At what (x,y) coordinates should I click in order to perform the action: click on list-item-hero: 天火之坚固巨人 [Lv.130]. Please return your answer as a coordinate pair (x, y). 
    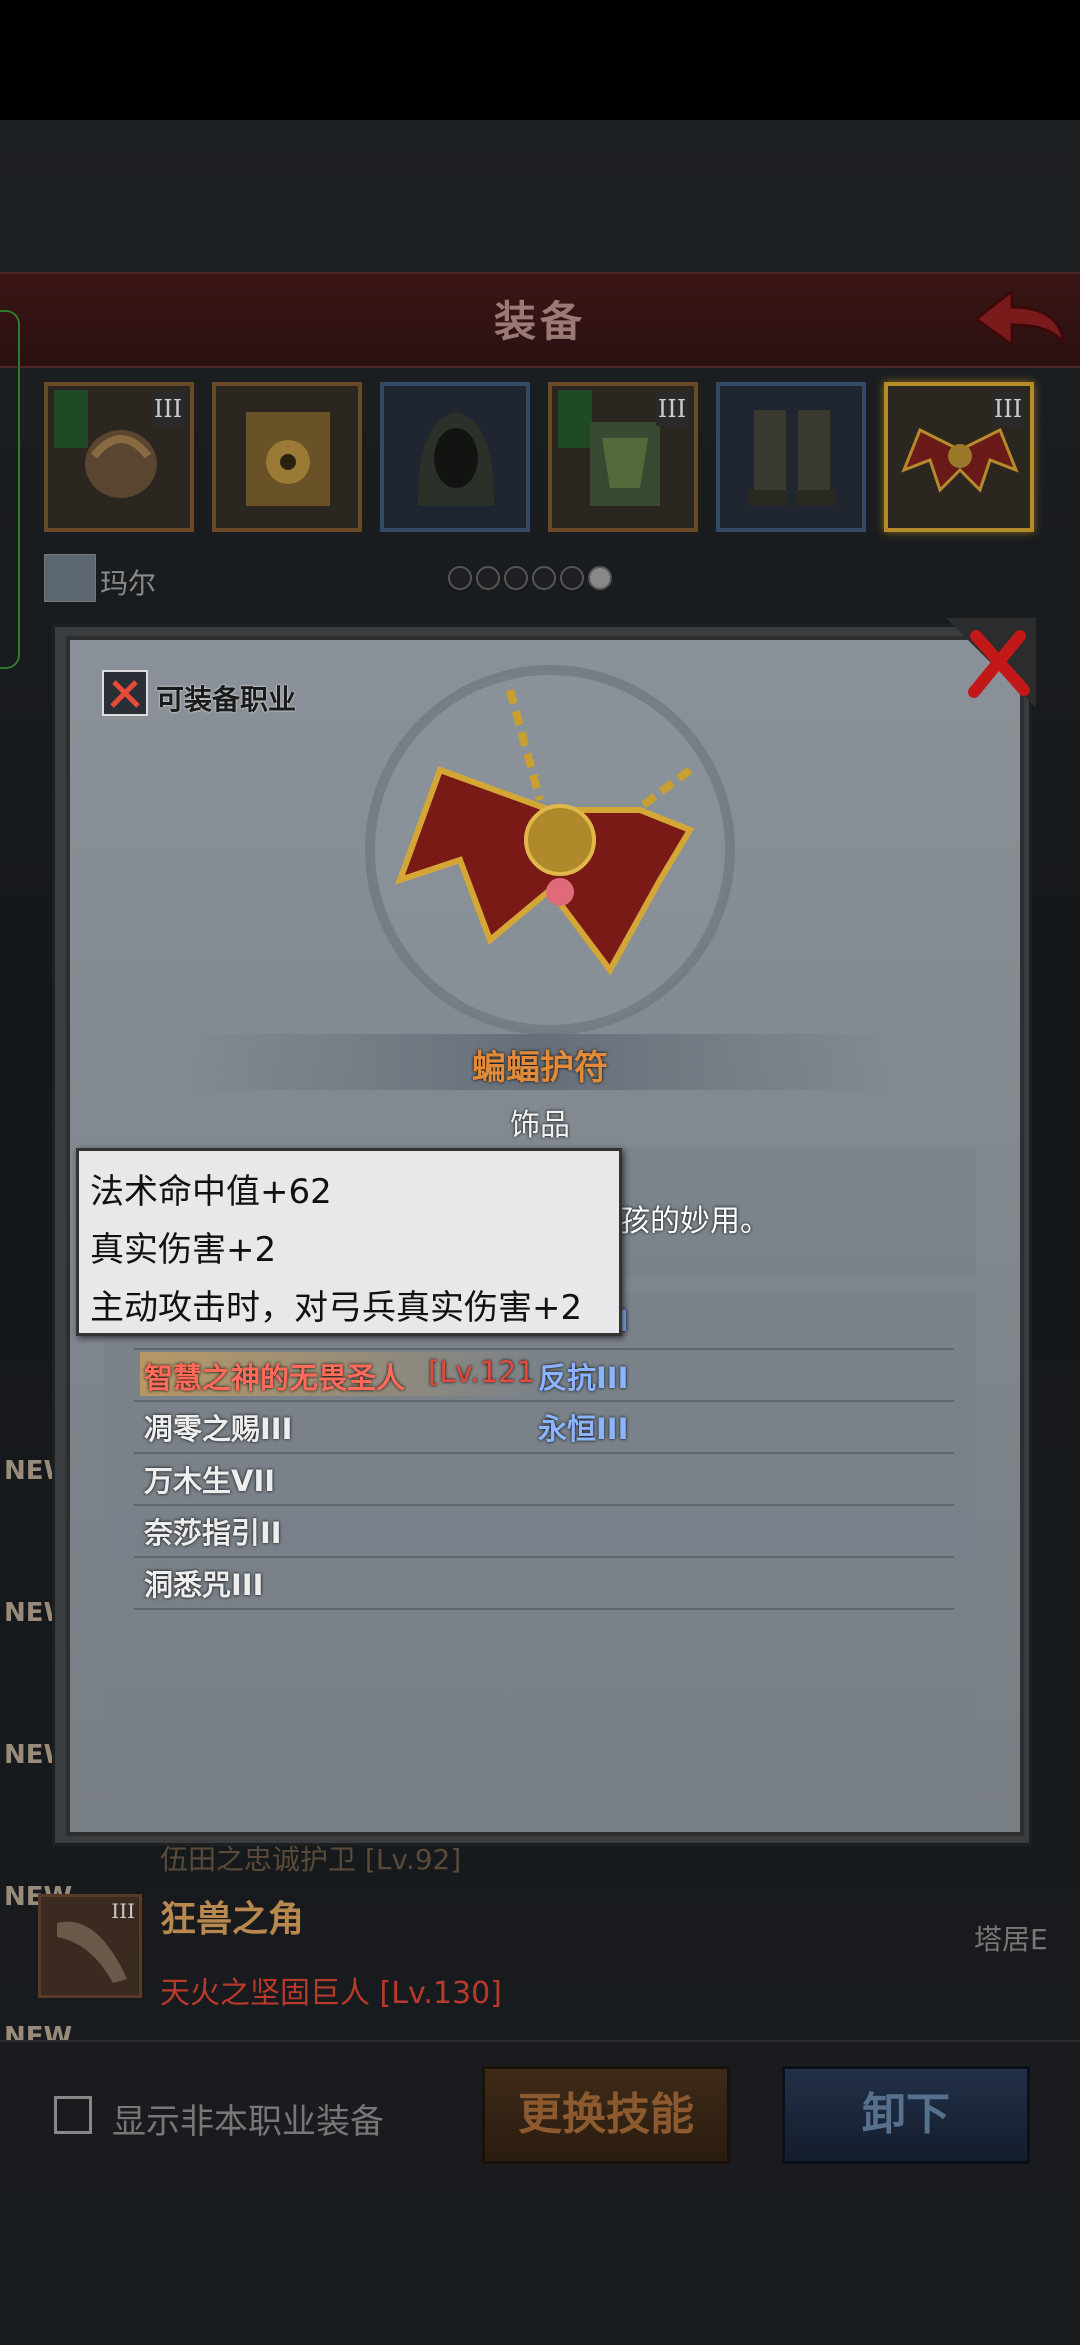
    Looking at the image, I should click on (331, 1993).